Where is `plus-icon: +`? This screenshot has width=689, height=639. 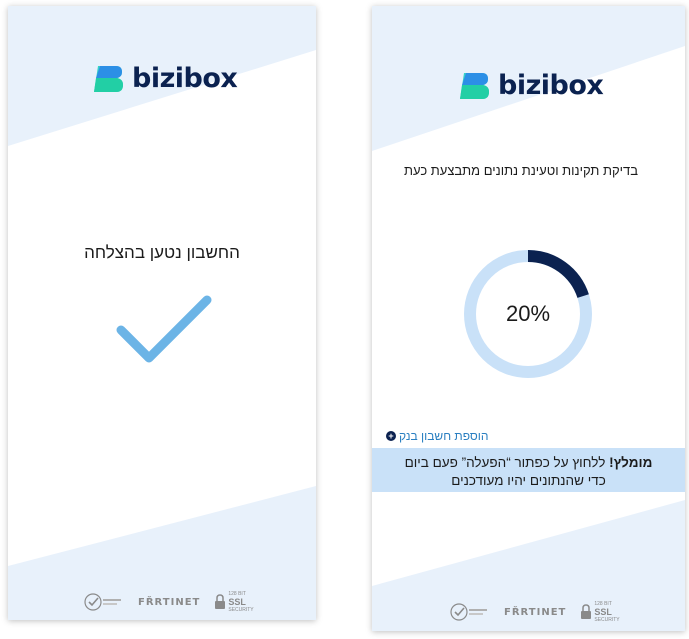
plus-icon: + is located at coordinates (391, 436).